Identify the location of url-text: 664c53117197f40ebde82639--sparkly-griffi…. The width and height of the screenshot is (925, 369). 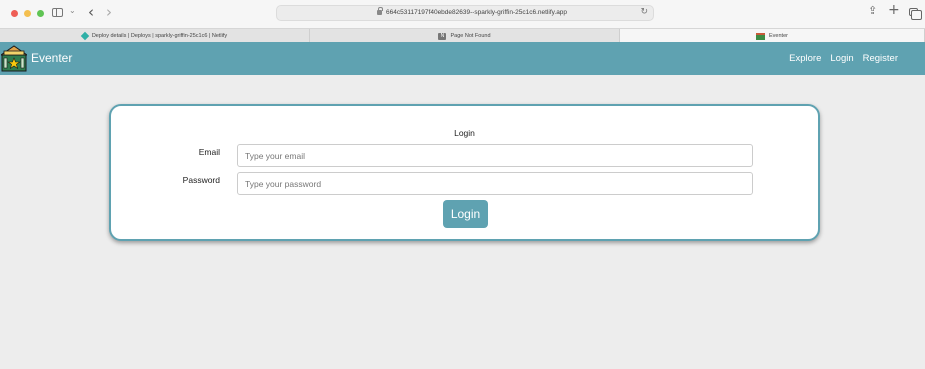
(476, 12).